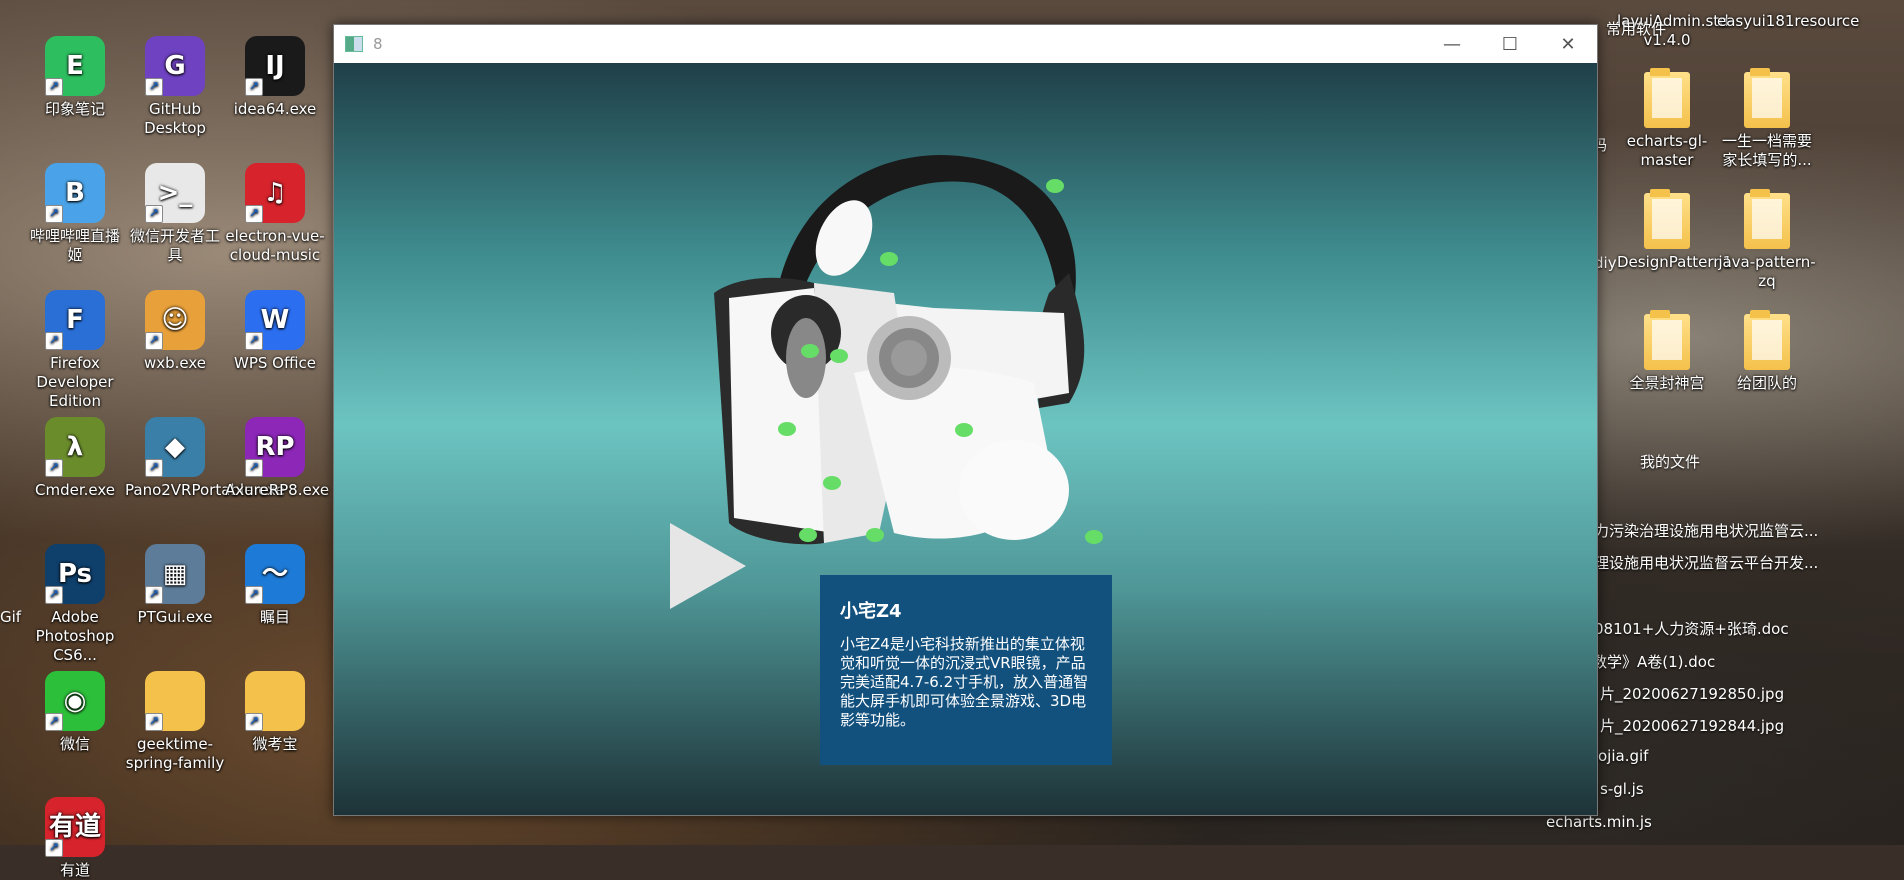  I want to click on desktop-icon: λ ↗ Cmder.exe, so click(75, 458).